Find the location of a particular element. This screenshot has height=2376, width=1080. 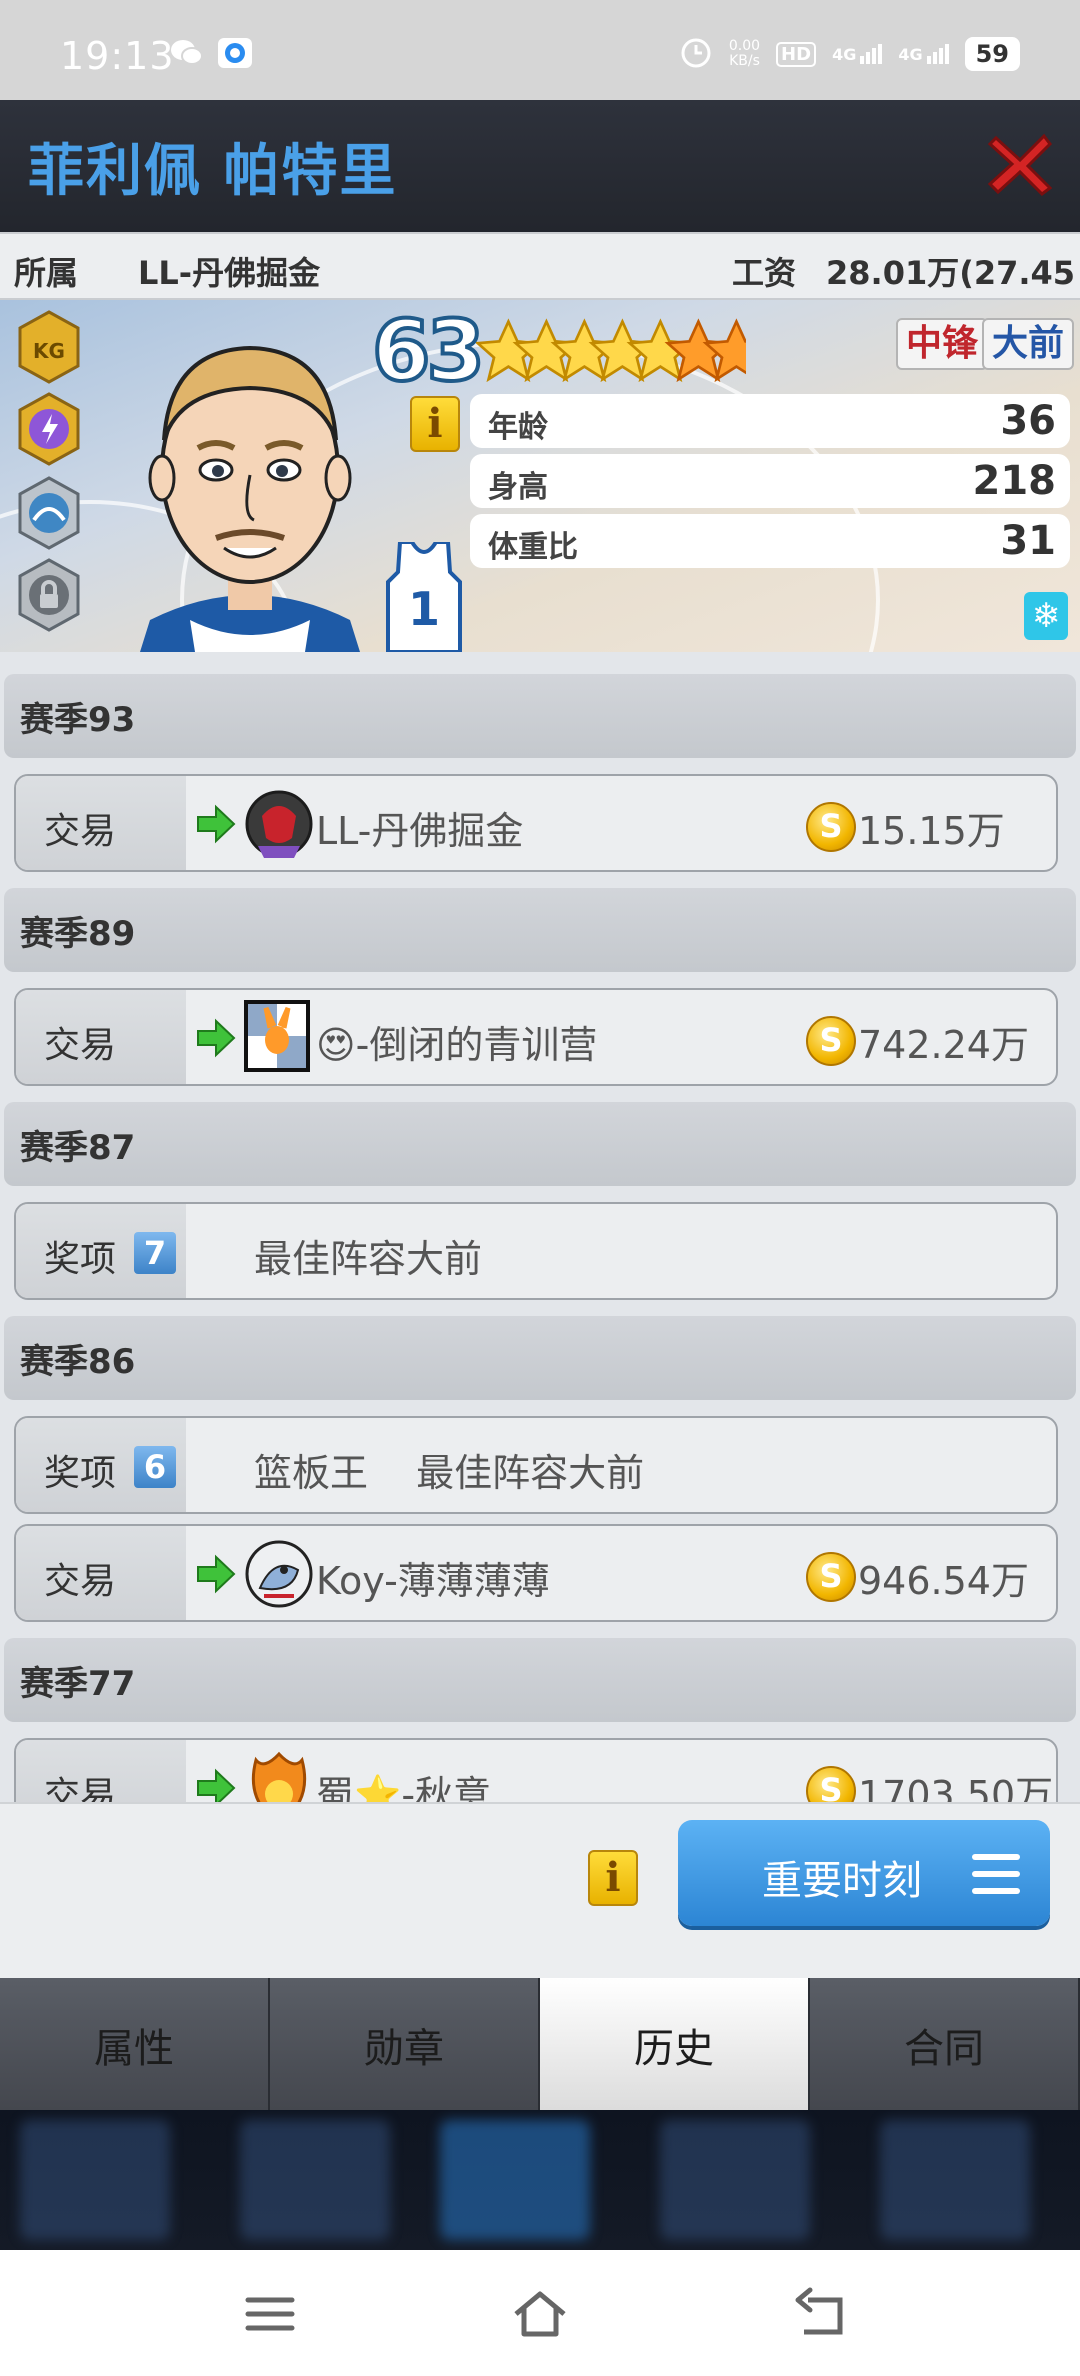

salary-label: 工资 is located at coordinates (764, 273).